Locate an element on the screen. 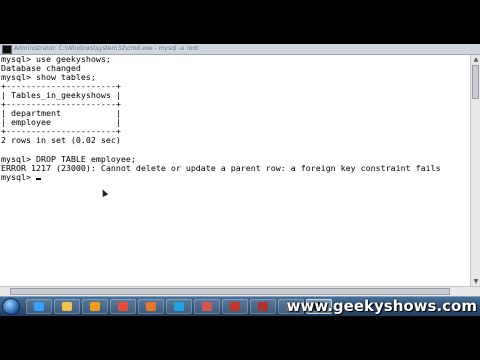 The height and width of the screenshot is (360, 480). skype-icon is located at coordinates (179, 306).